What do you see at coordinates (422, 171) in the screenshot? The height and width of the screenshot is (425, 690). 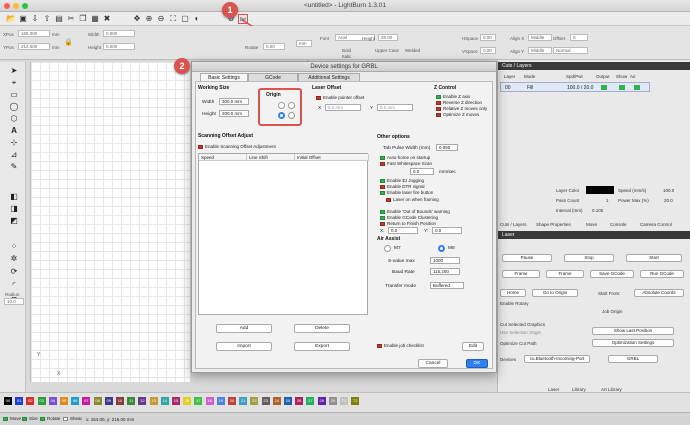 I see `whitespace-speed-input: 0.0` at bounding box center [422, 171].